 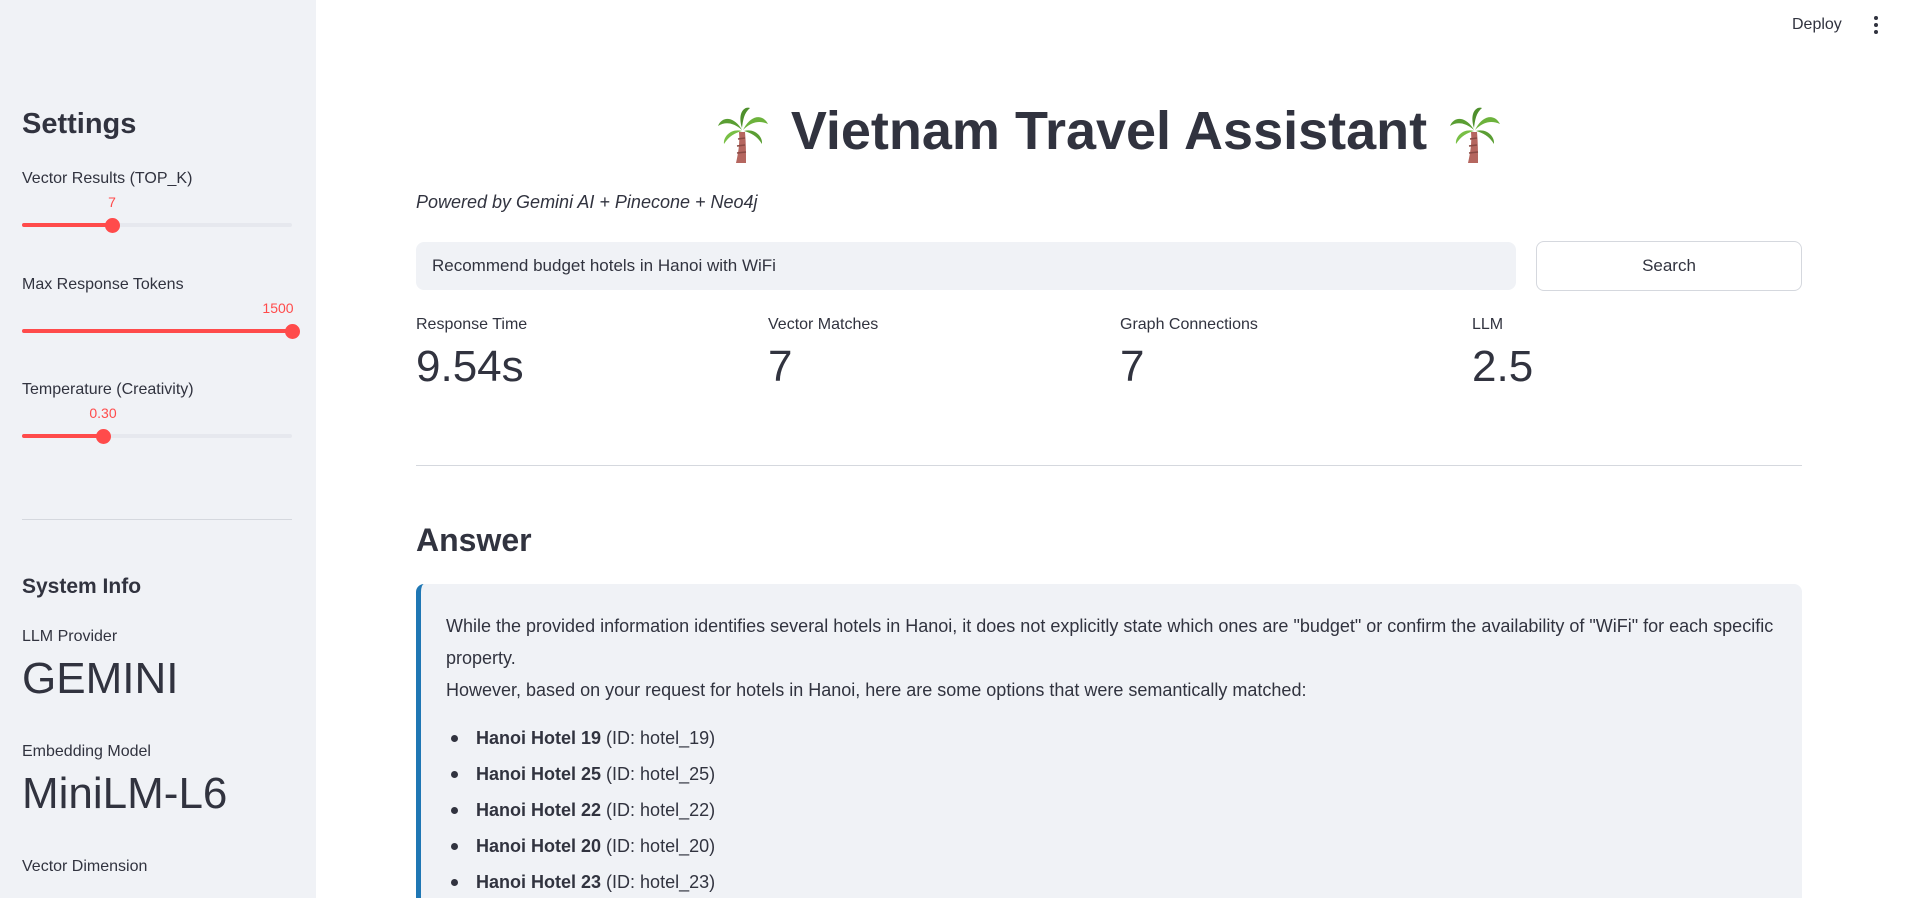 I want to click on llm-provider-value: GEMINI, so click(x=100, y=678).